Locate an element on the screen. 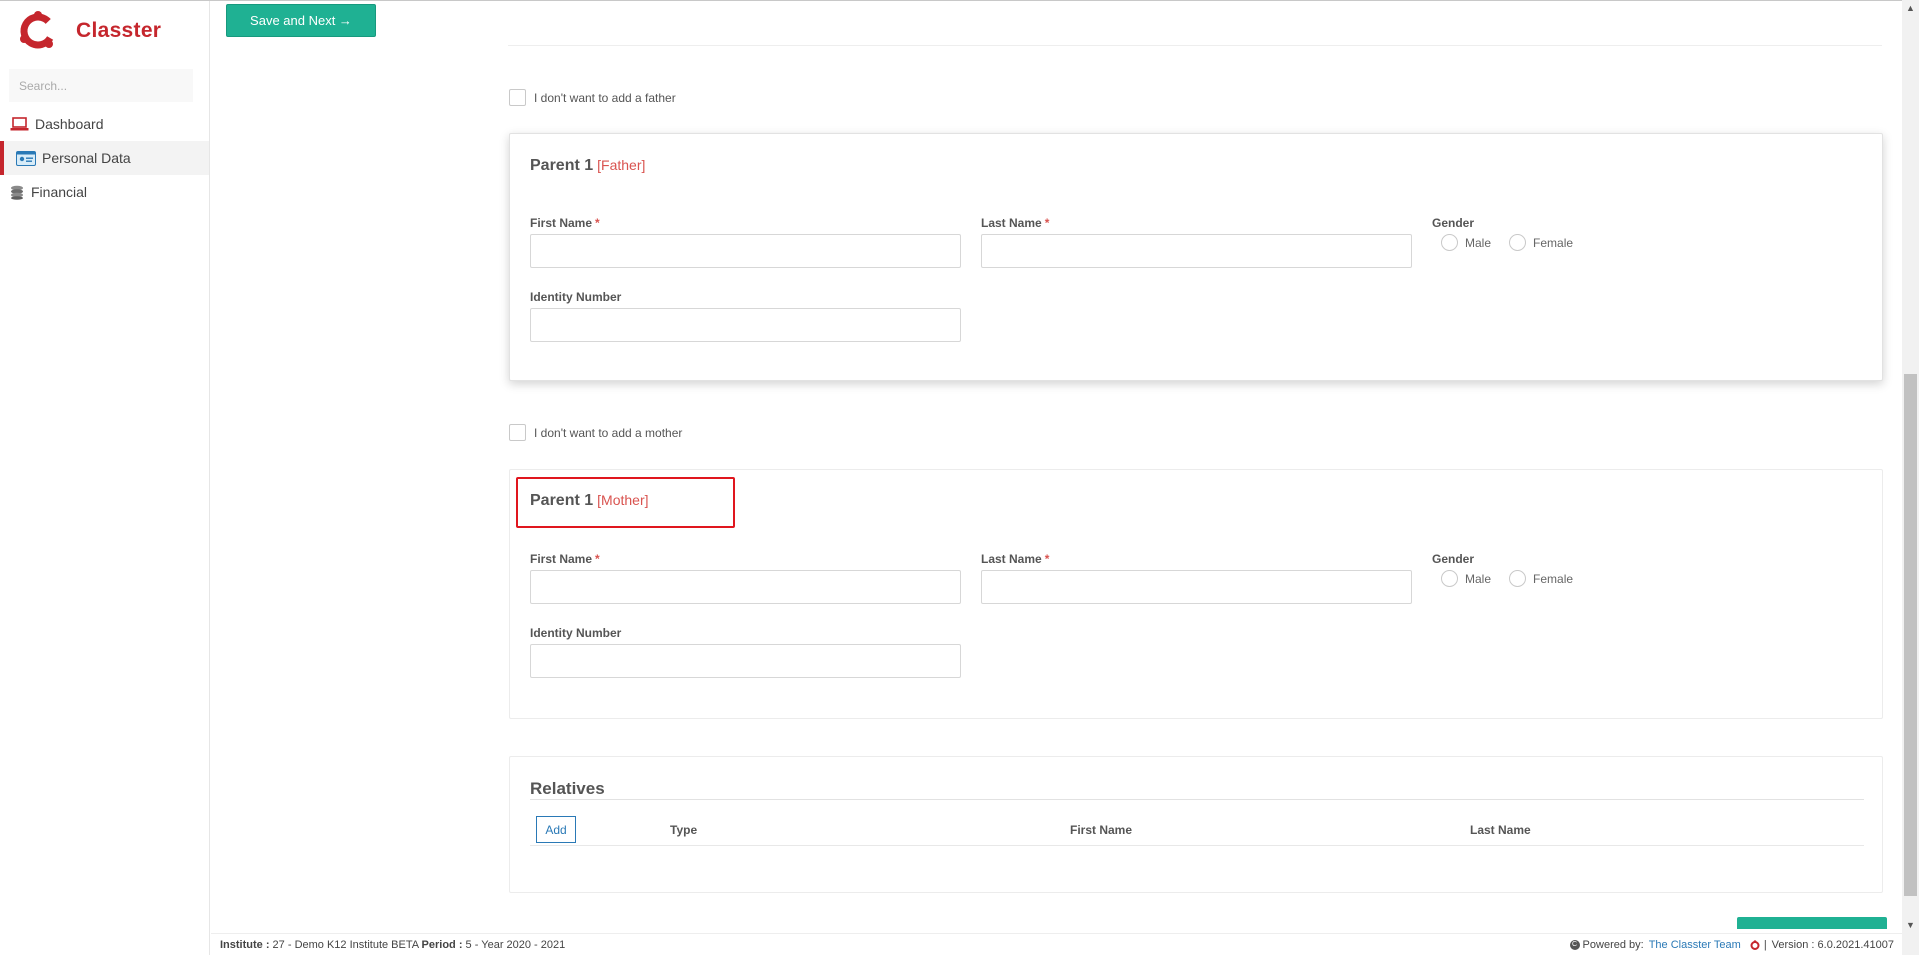  father-identity-label: Identity Number is located at coordinates (576, 297).